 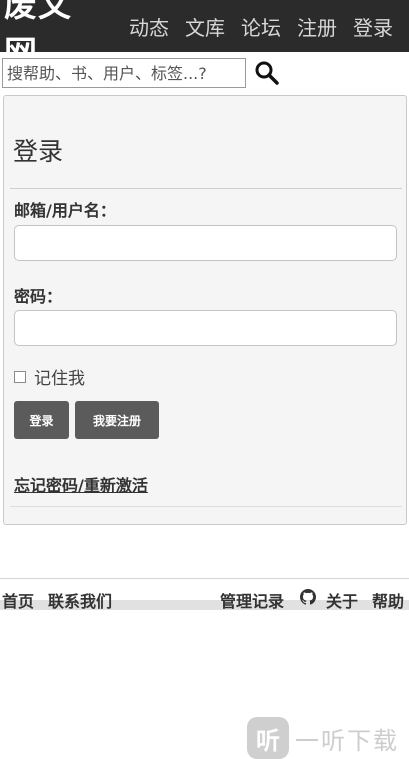 I want to click on watermark-text: 一听下载, so click(x=347, y=740).